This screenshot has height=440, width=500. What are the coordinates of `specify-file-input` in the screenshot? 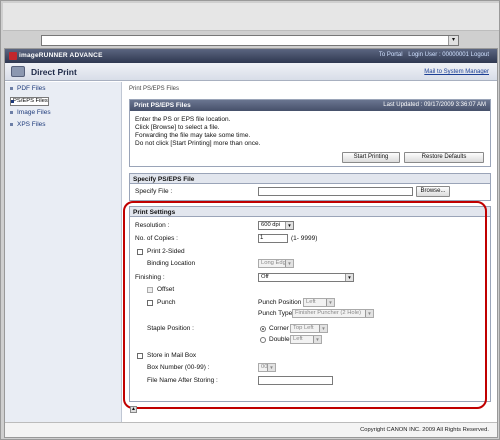 It's located at (335, 191).